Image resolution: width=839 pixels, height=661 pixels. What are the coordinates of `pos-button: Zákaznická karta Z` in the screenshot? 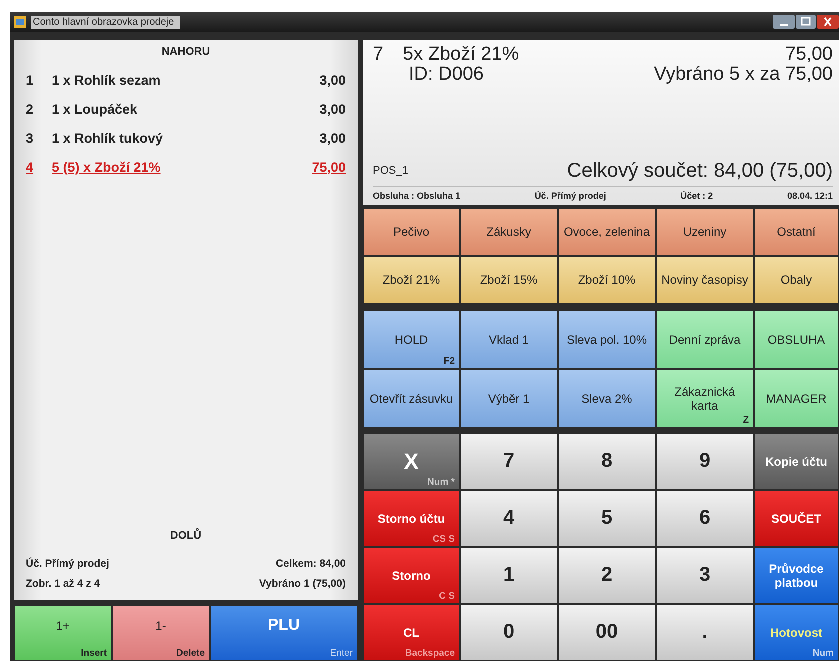 It's located at (705, 398).